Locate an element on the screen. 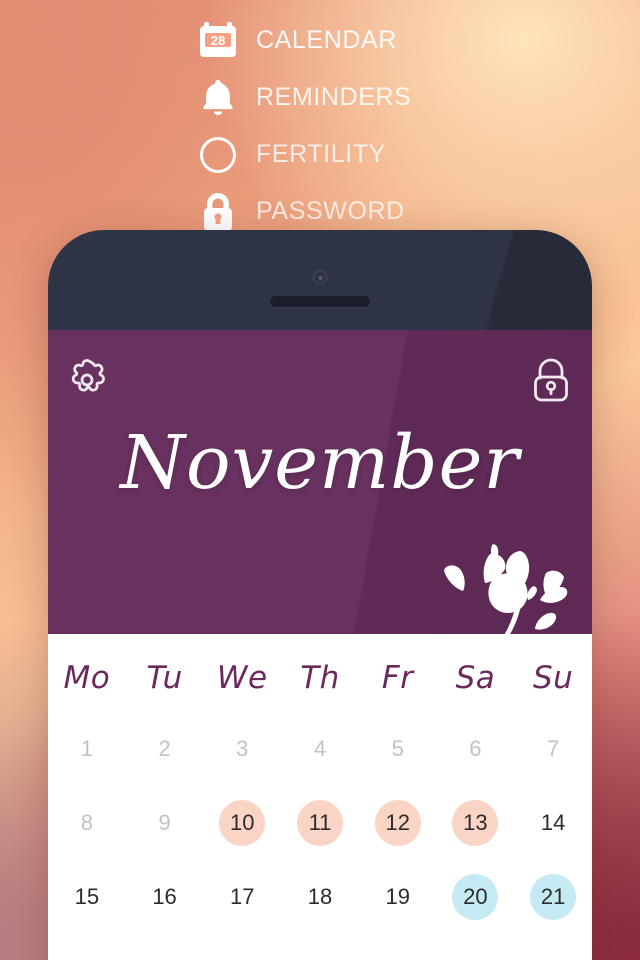  calendar-day-3: 3 is located at coordinates (242, 749).